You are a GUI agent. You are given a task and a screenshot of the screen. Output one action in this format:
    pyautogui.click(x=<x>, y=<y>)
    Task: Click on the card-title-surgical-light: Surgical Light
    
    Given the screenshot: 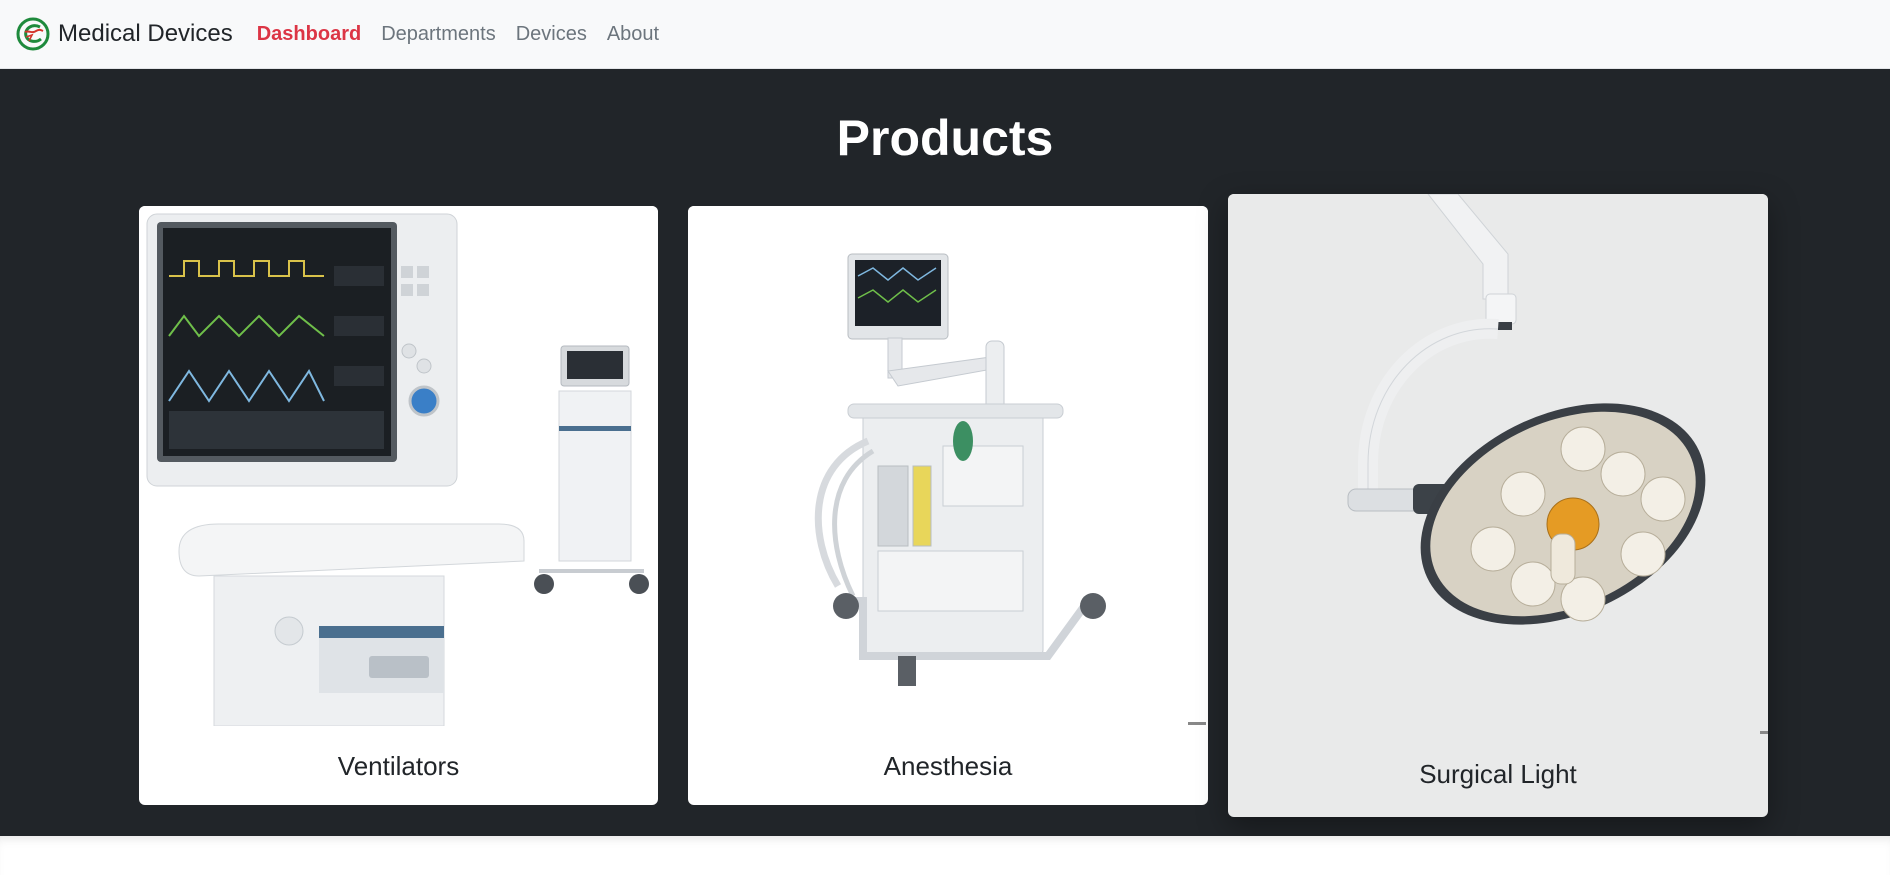 What is the action you would take?
    pyautogui.click(x=1498, y=774)
    